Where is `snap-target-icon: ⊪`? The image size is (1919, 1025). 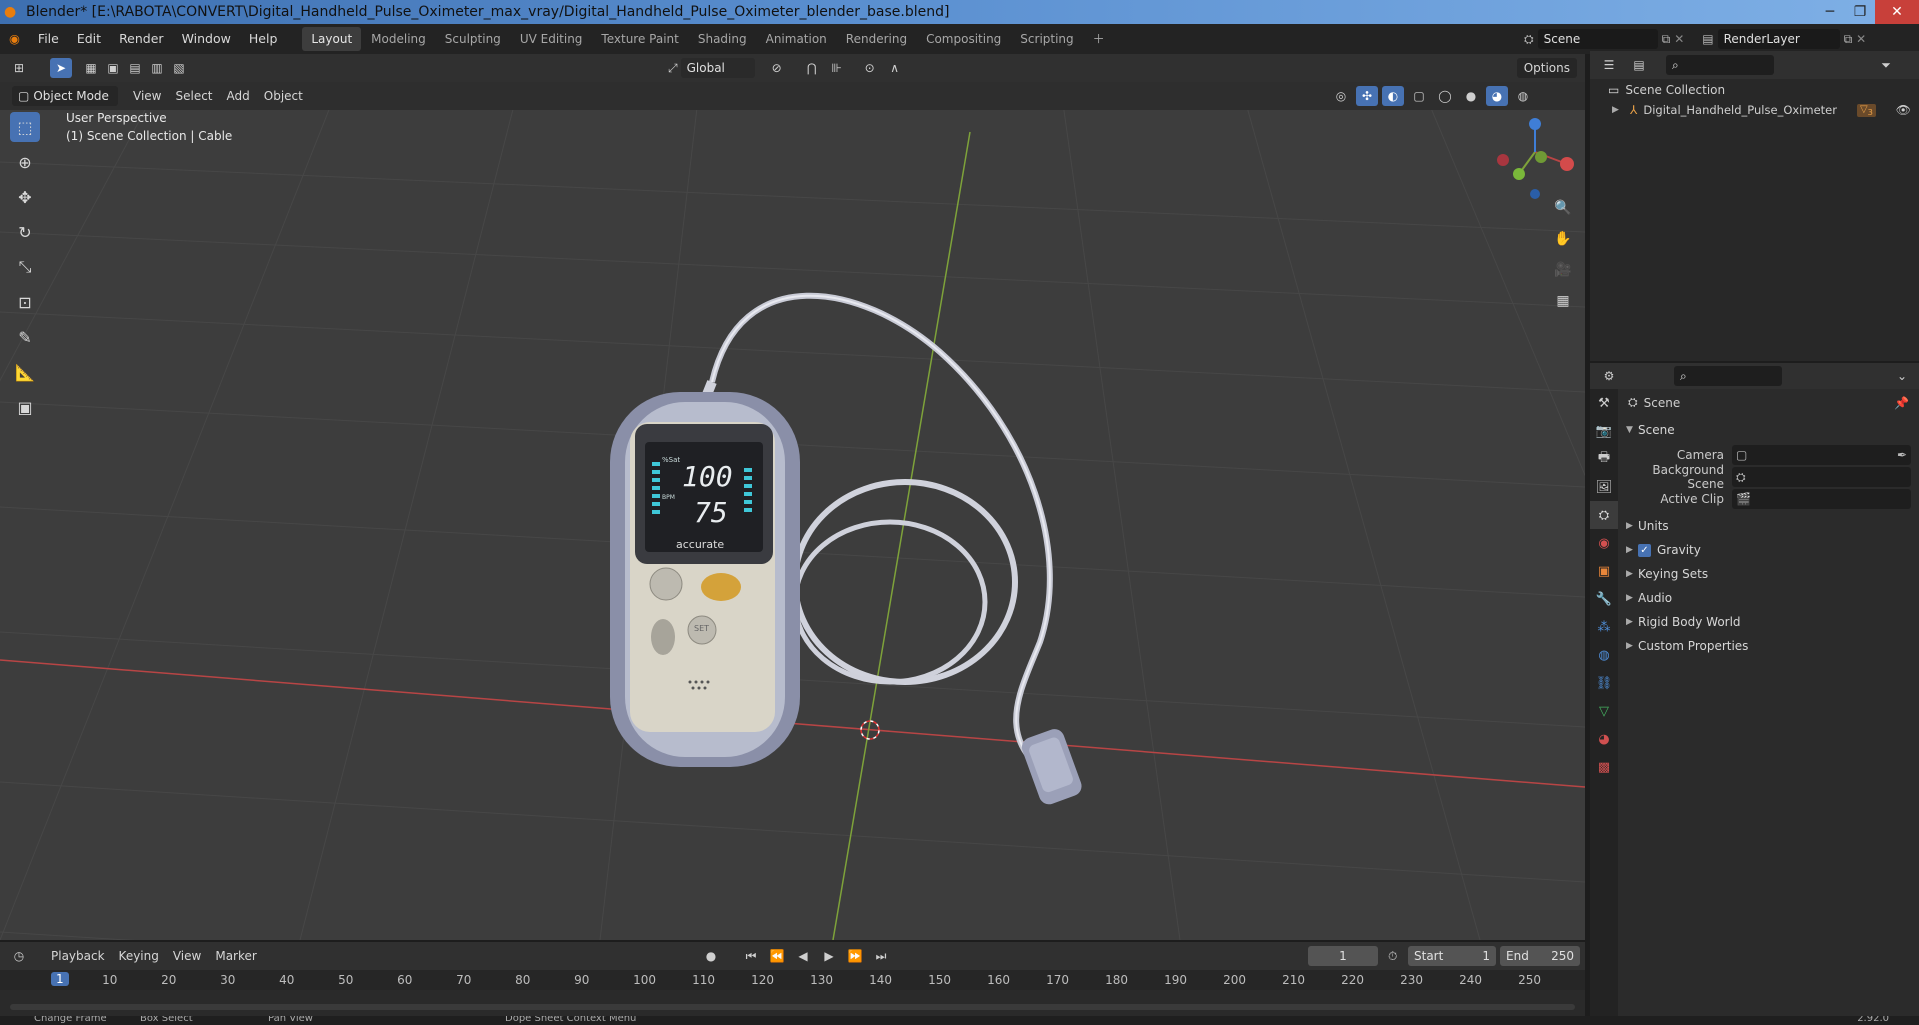 snap-target-icon: ⊪ is located at coordinates (837, 68).